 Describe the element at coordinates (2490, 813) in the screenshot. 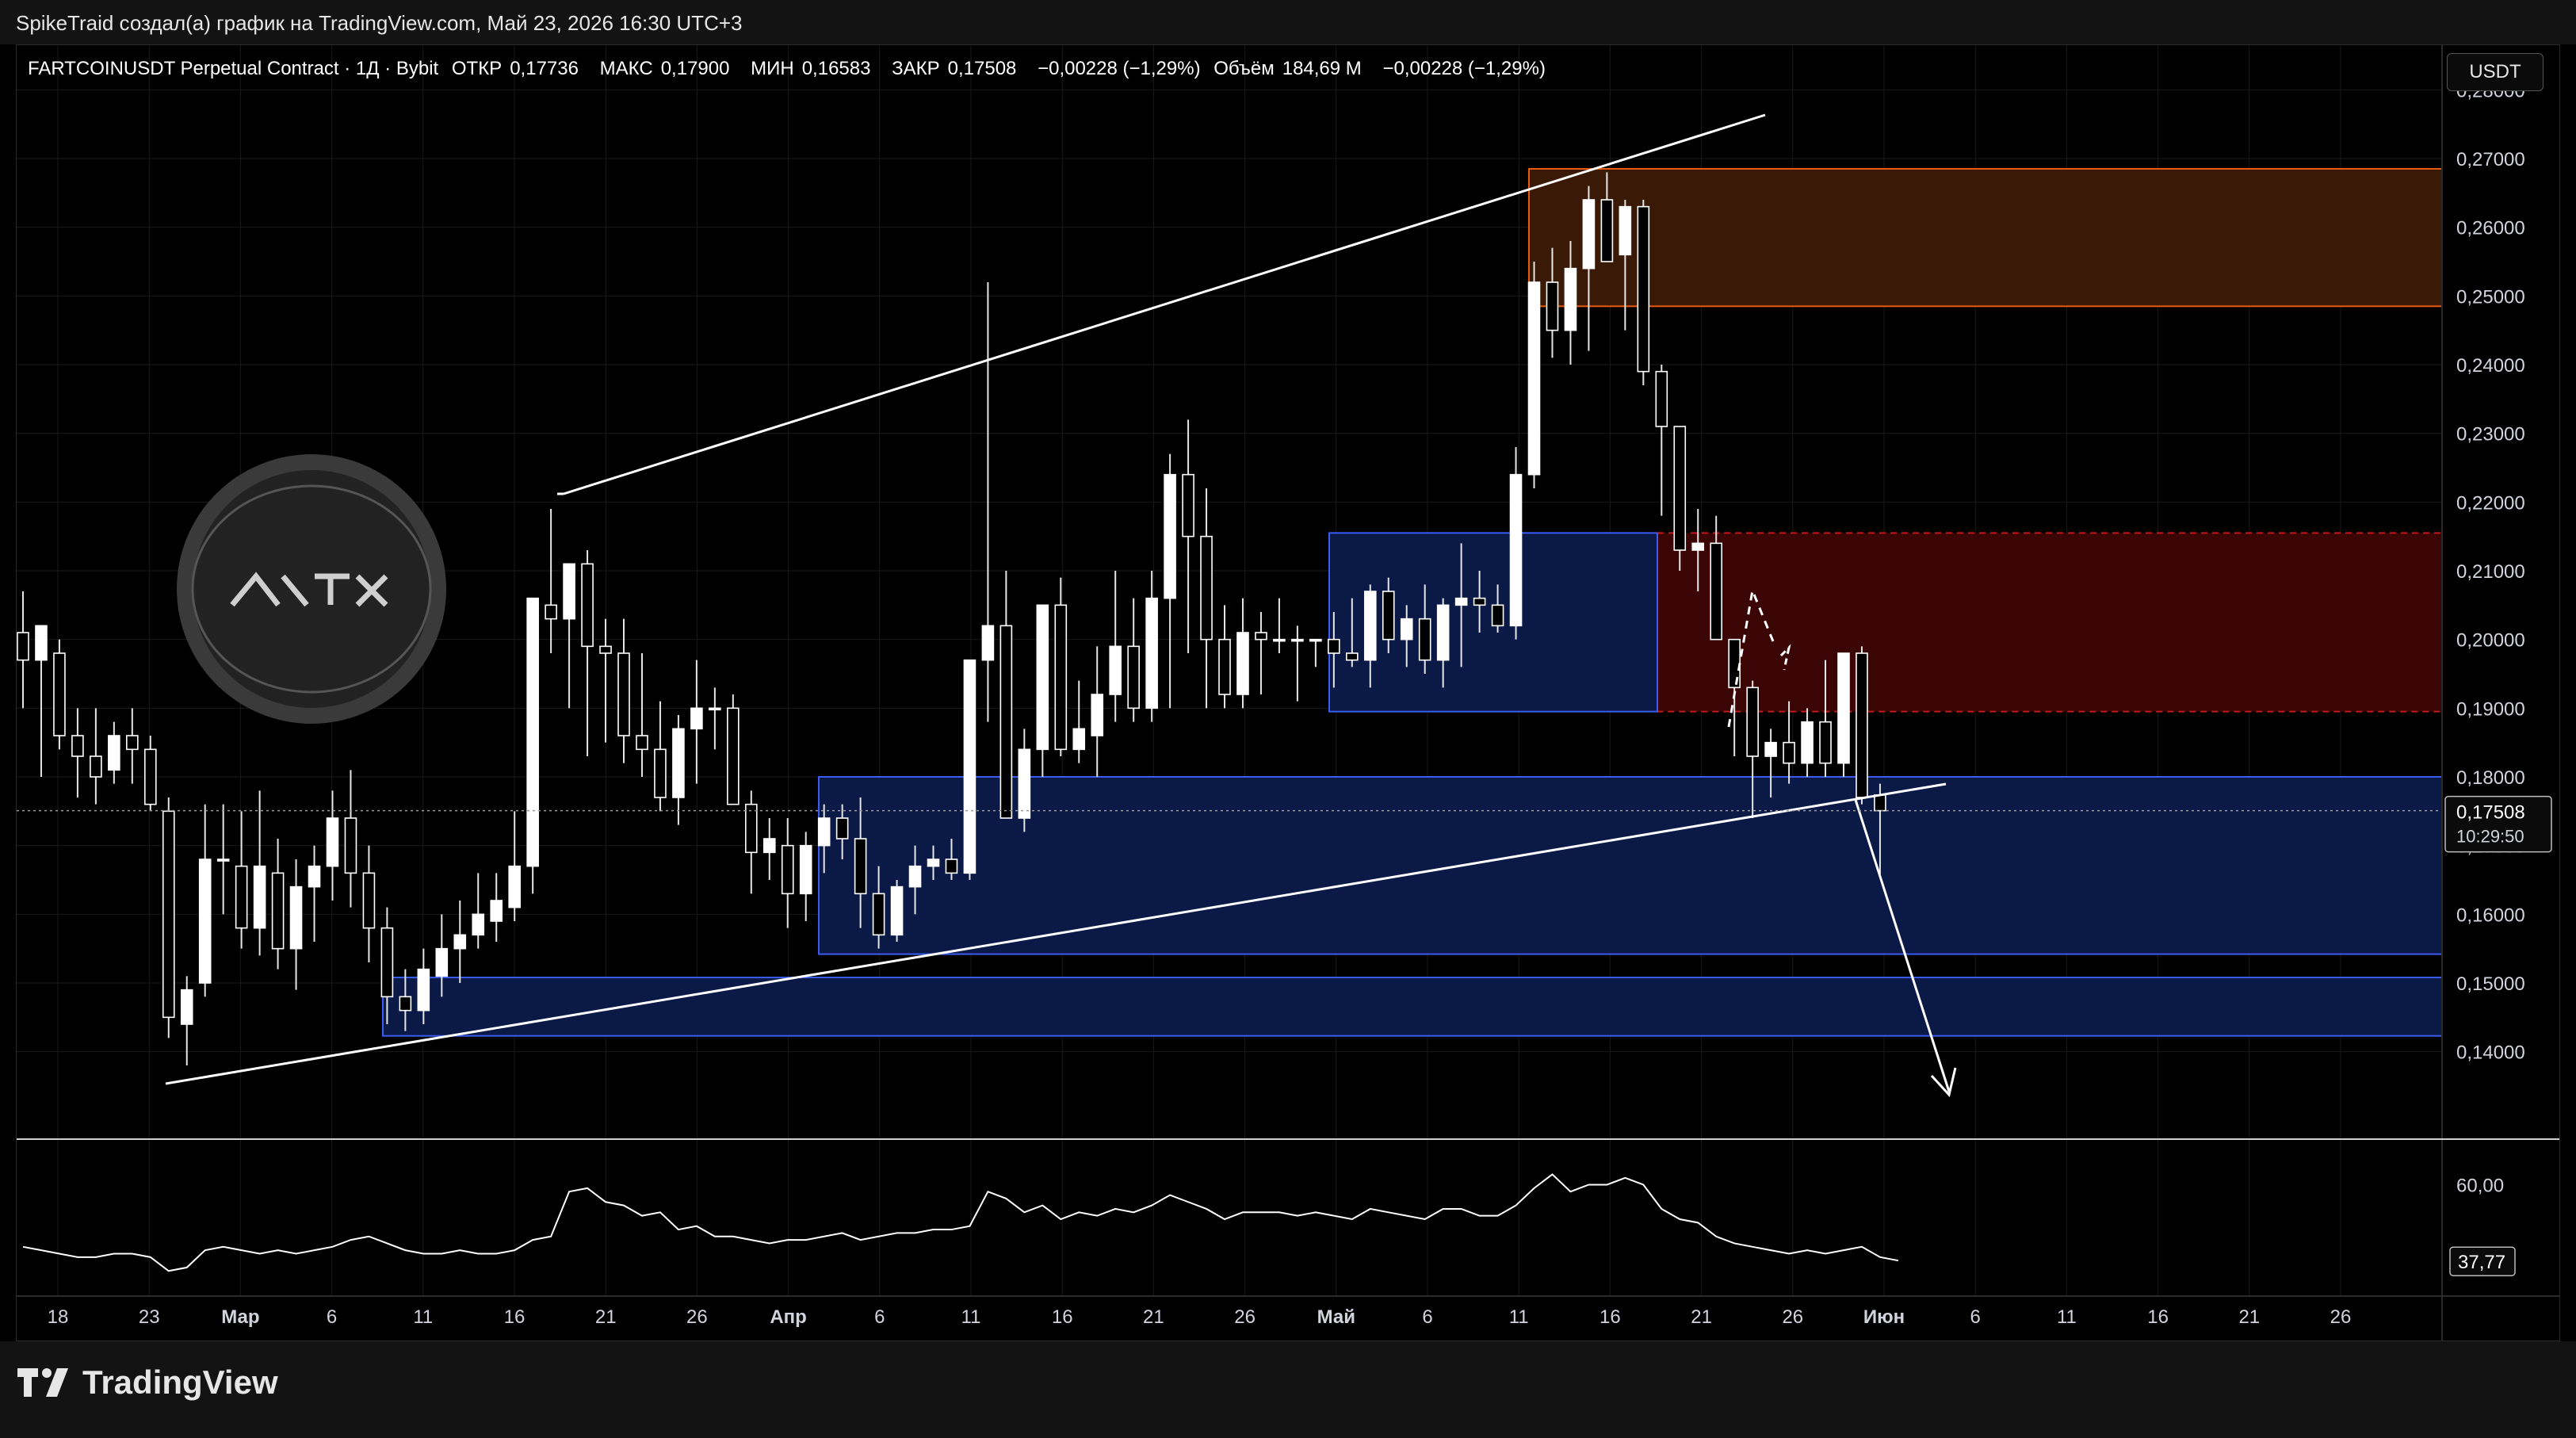

I see `last-price-label: 0,17508` at that location.